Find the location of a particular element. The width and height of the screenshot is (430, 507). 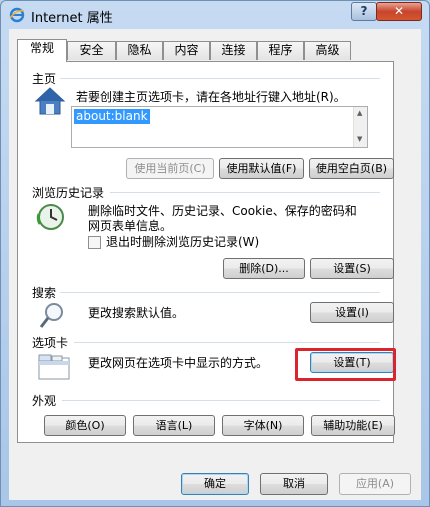

tab-connections: 连接 is located at coordinates (233, 50).